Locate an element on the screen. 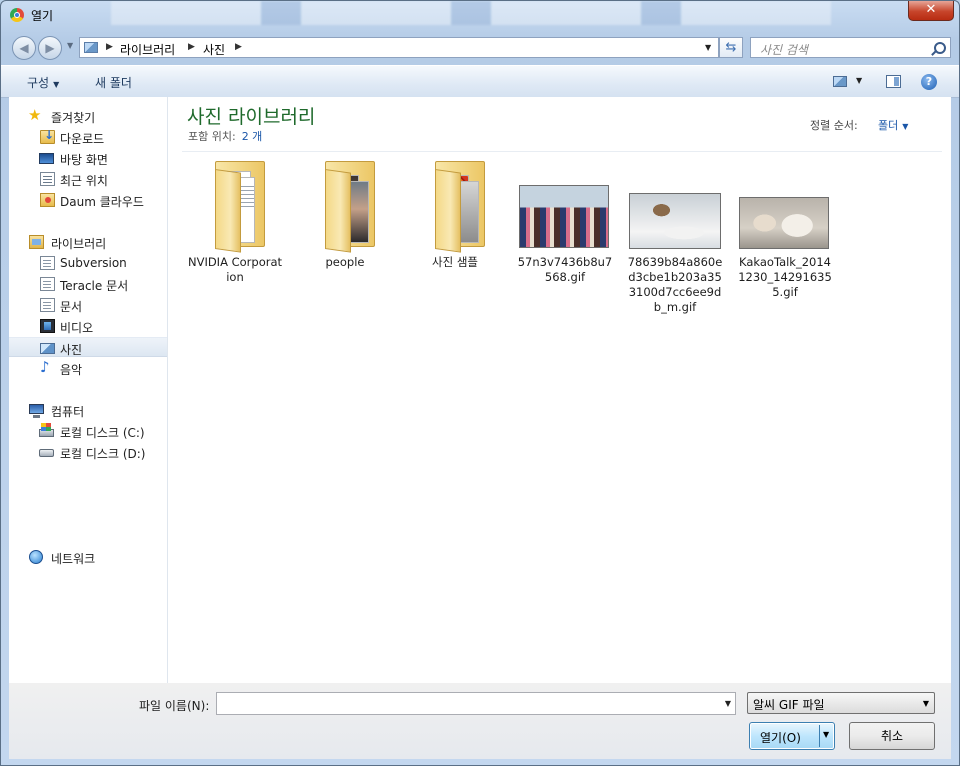 The height and width of the screenshot is (766, 960). organize-label: 구성 is located at coordinates (38, 83).